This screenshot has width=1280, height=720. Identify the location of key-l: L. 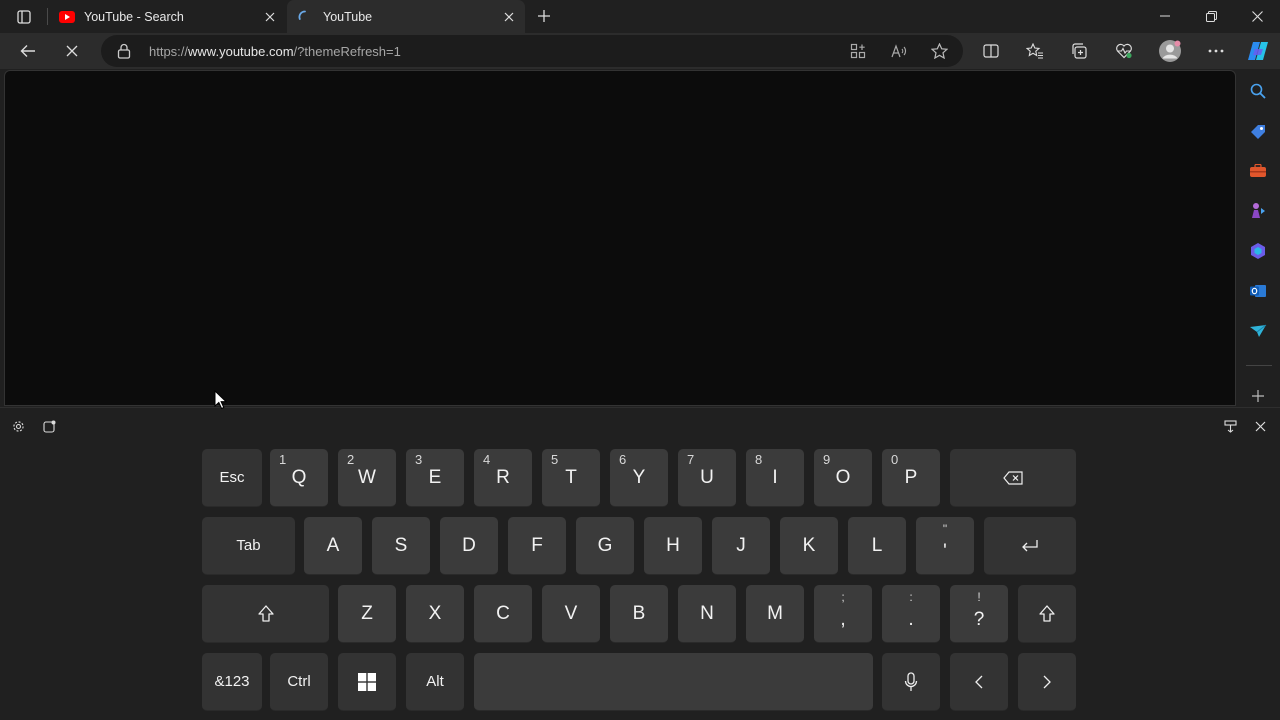
(877, 546).